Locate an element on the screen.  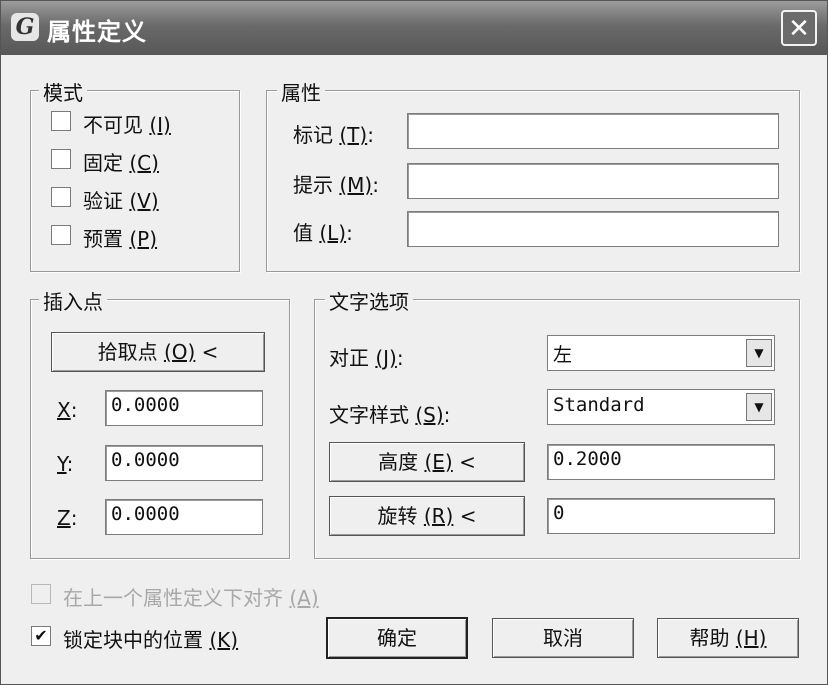
title-bar: G 属性定义 ✕ is located at coordinates (414, 28).